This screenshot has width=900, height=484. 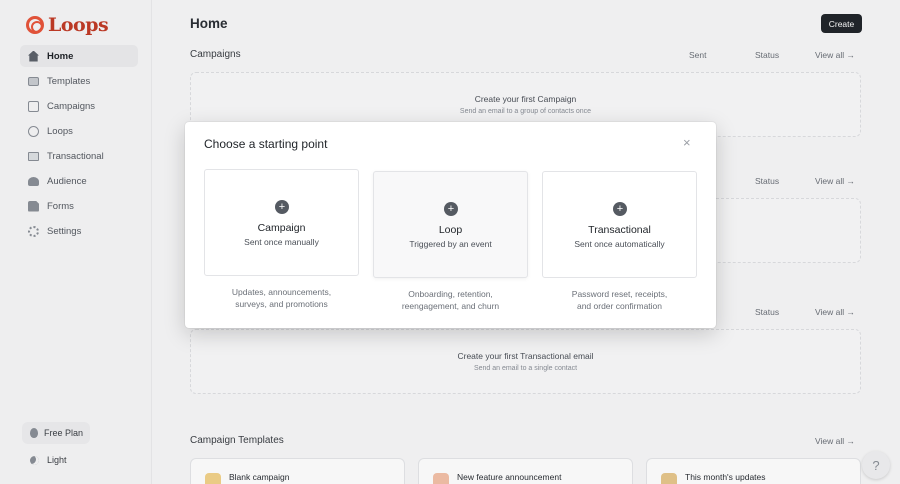 I want to click on option-transactional: + Transactional Sent once automatically, so click(x=619, y=224).